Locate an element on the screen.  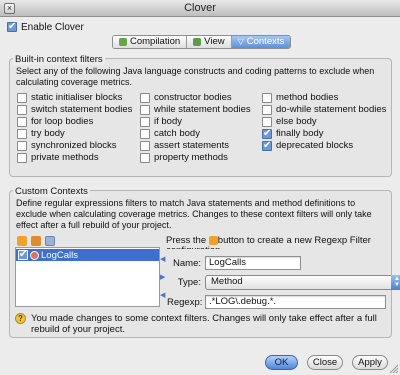
type-label: Type: is located at coordinates (189, 282).